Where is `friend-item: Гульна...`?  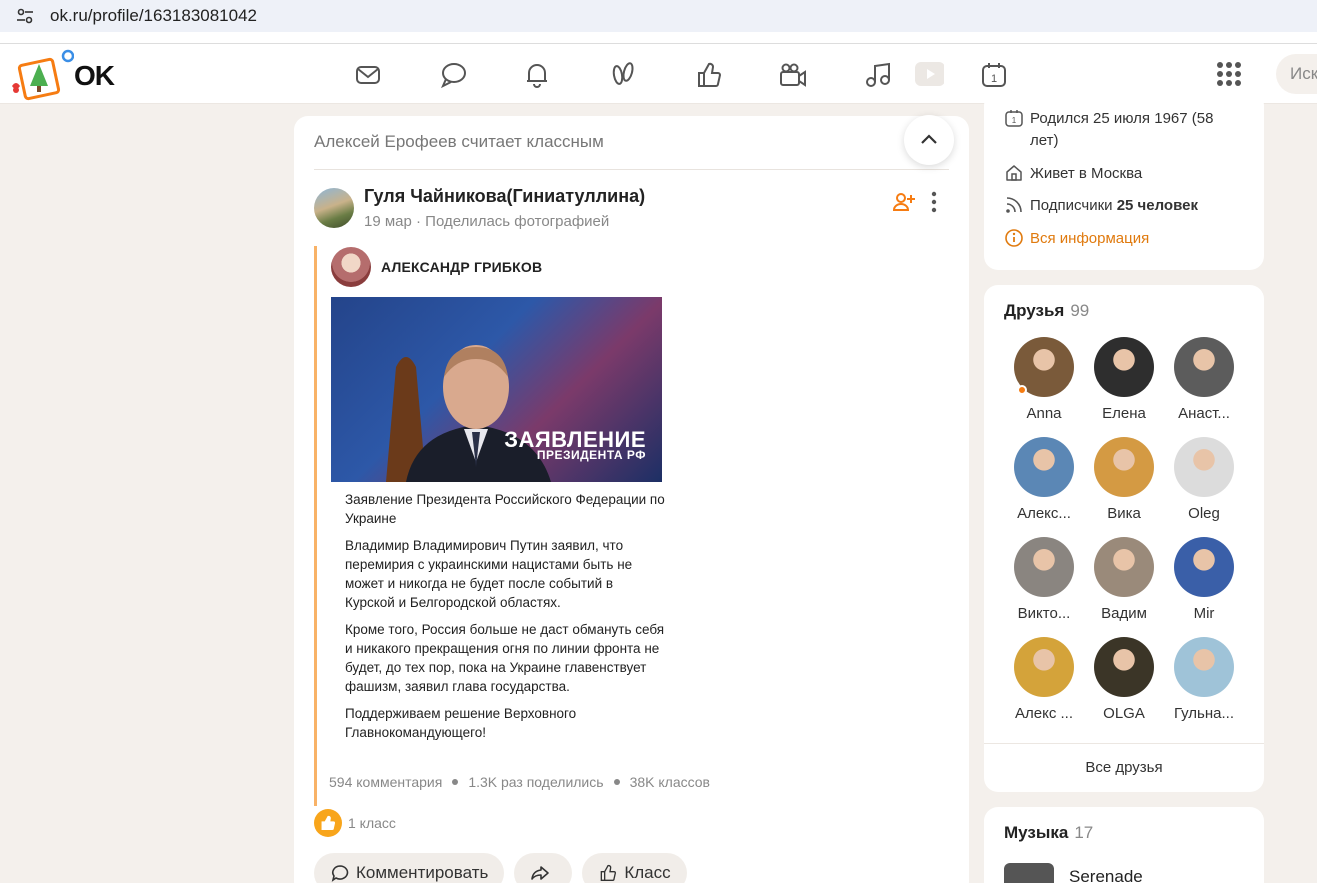
friend-item: Гульна... is located at coordinates (1204, 679).